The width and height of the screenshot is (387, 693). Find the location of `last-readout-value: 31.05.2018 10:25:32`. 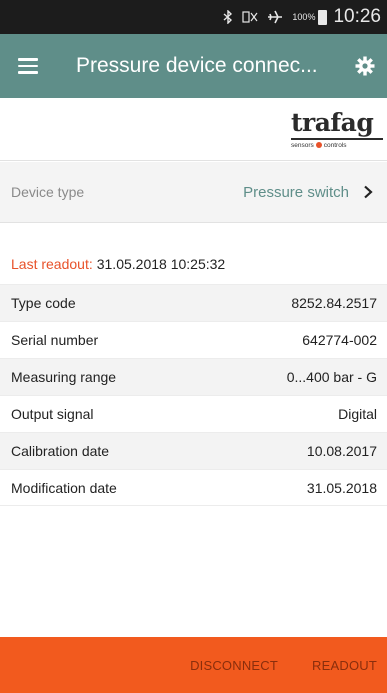

last-readout-value: 31.05.2018 10:25:32 is located at coordinates (161, 264).